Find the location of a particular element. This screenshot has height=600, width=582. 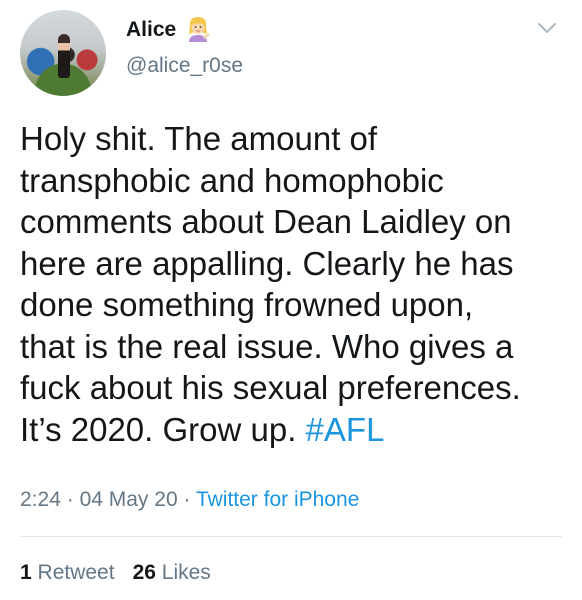

retweet-stat: 1 Retweet is located at coordinates (67, 572).